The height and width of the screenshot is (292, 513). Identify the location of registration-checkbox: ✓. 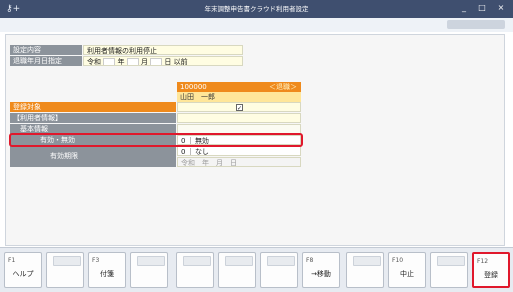
(239, 107).